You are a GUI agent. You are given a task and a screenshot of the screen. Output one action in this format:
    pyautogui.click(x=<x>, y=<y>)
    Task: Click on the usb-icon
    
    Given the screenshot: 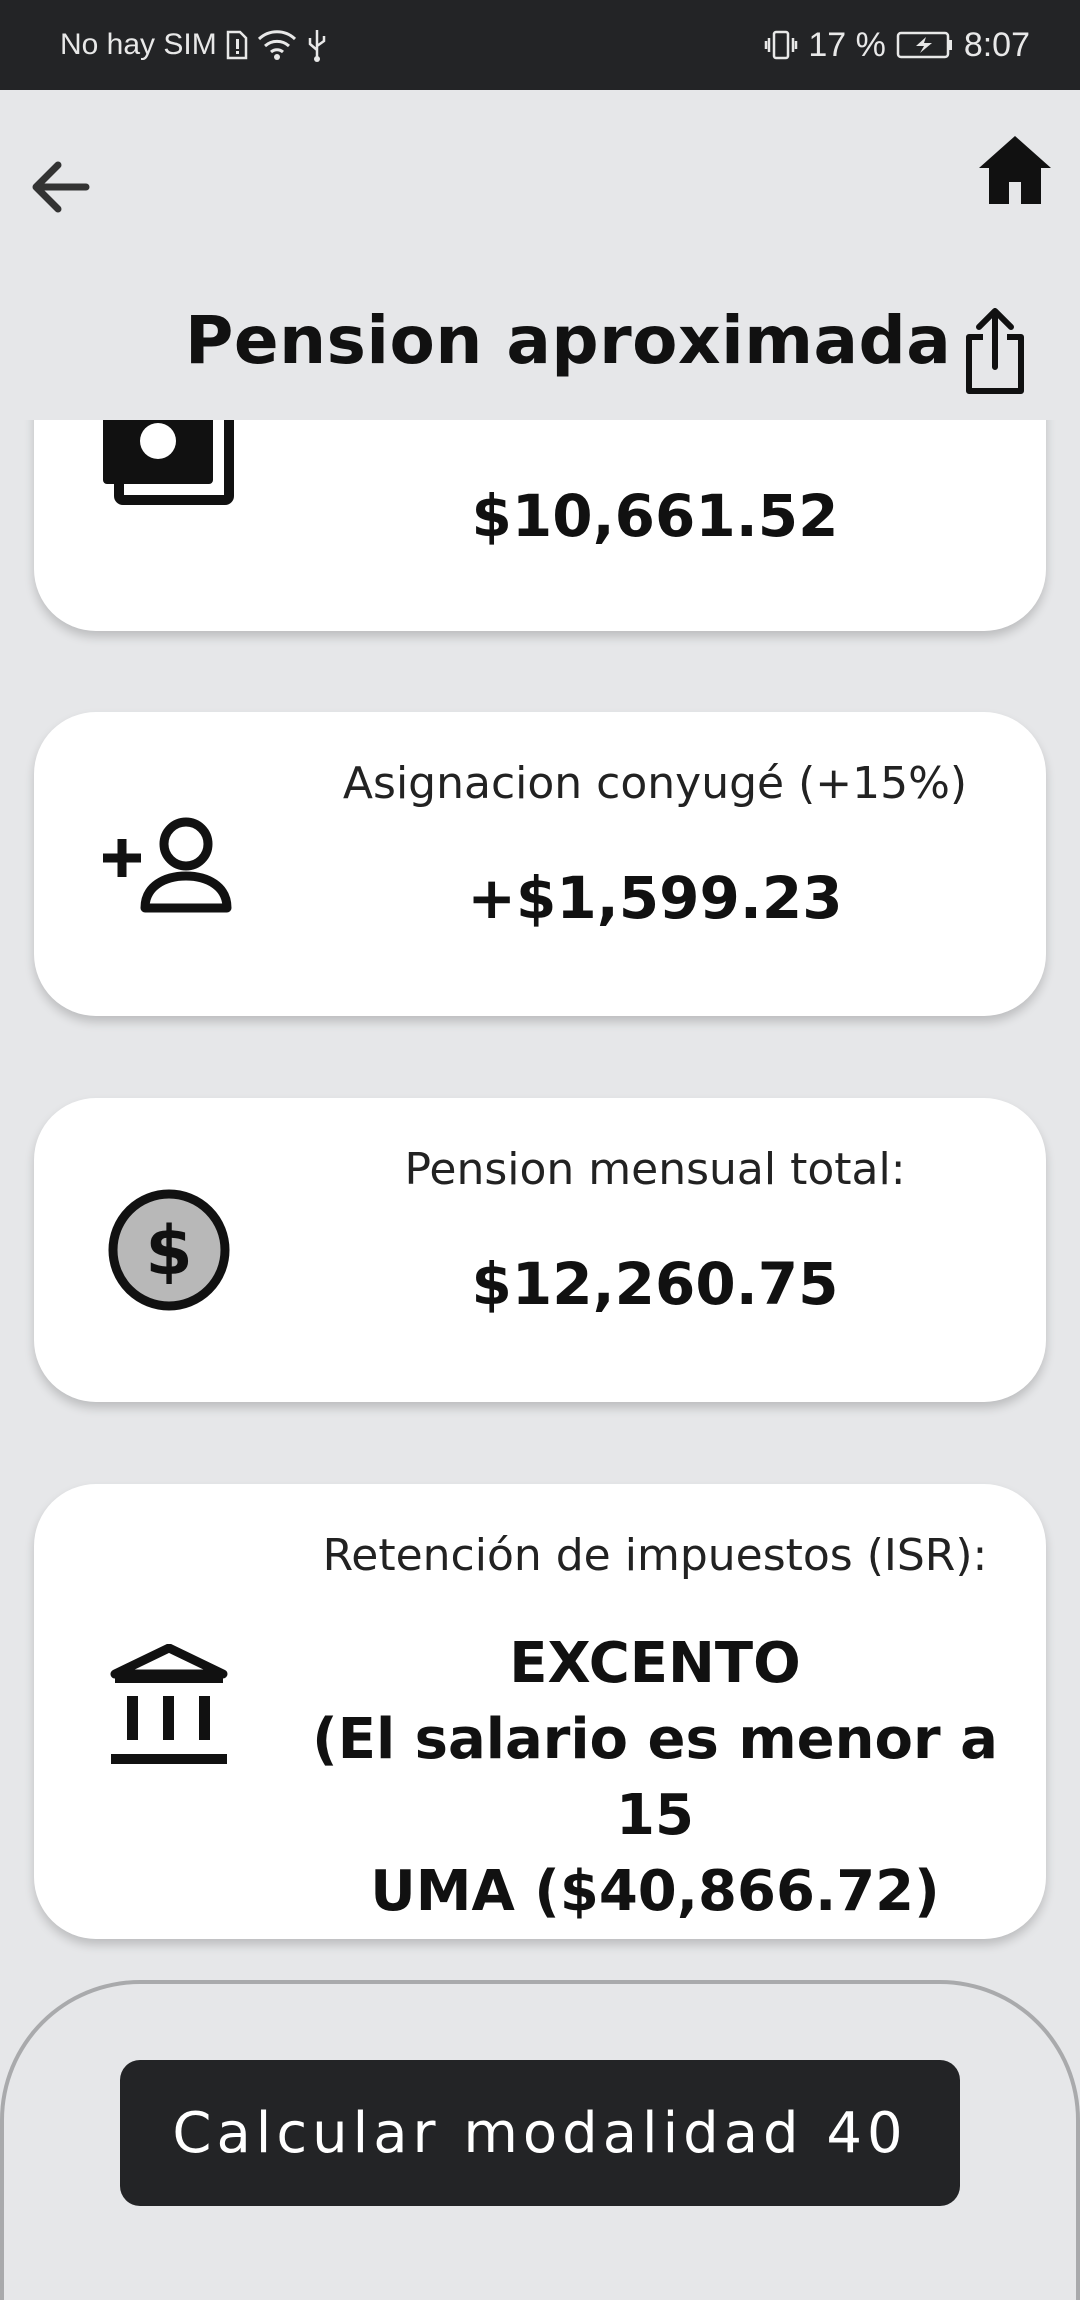 What is the action you would take?
    pyautogui.click(x=317, y=45)
    